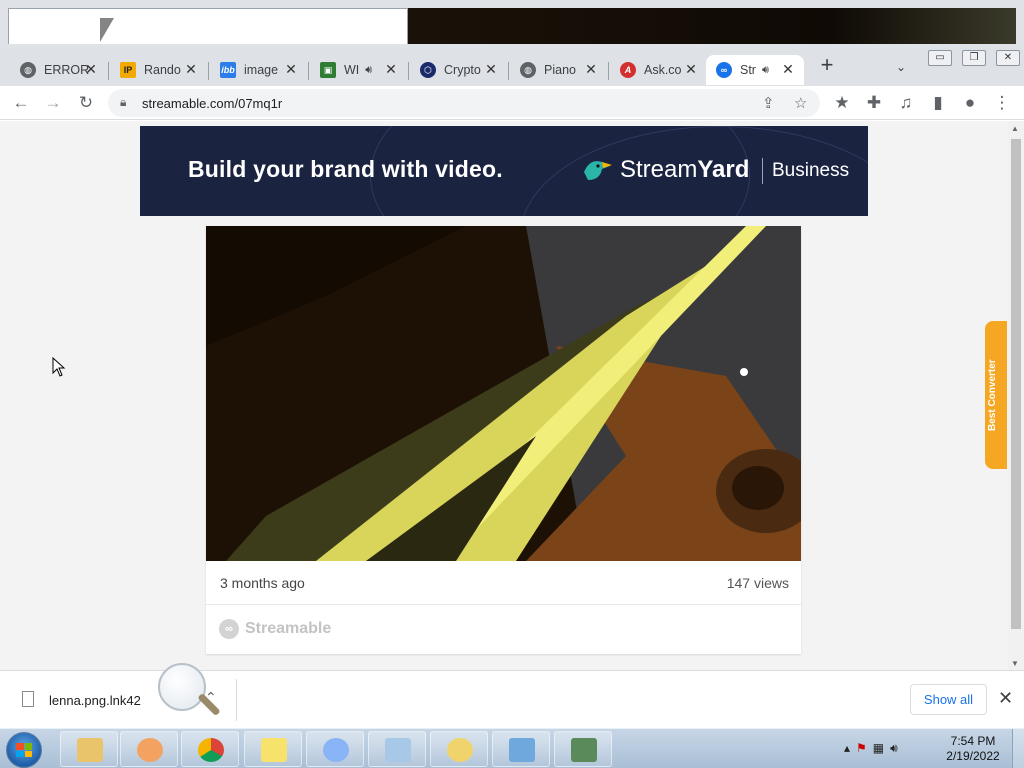 The height and width of the screenshot is (768, 1024). Describe the element at coordinates (874, 103) in the screenshot. I see `extensions-puzzle-icon: ✚` at that location.